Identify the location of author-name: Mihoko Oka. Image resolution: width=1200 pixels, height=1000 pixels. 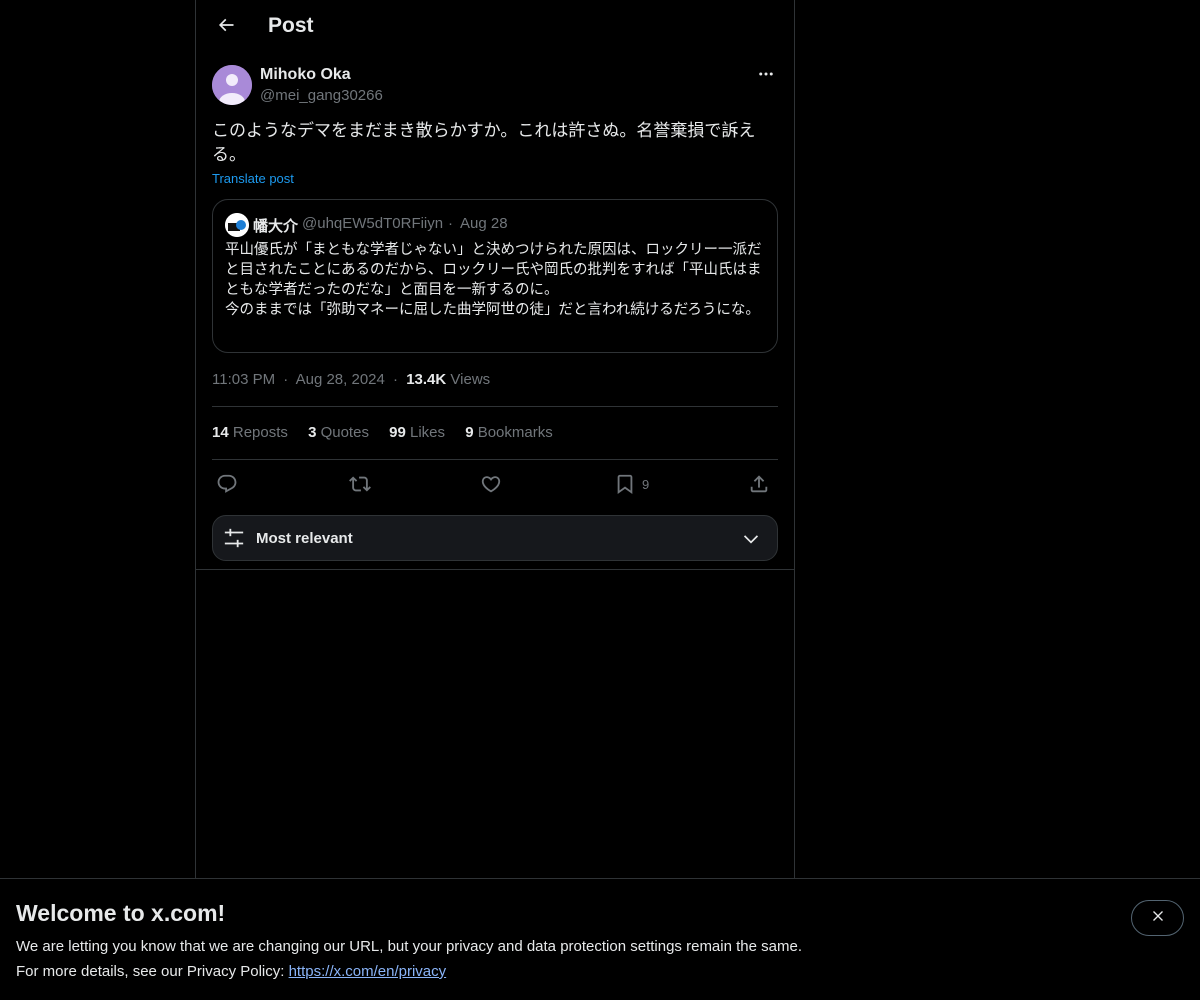
(305, 75).